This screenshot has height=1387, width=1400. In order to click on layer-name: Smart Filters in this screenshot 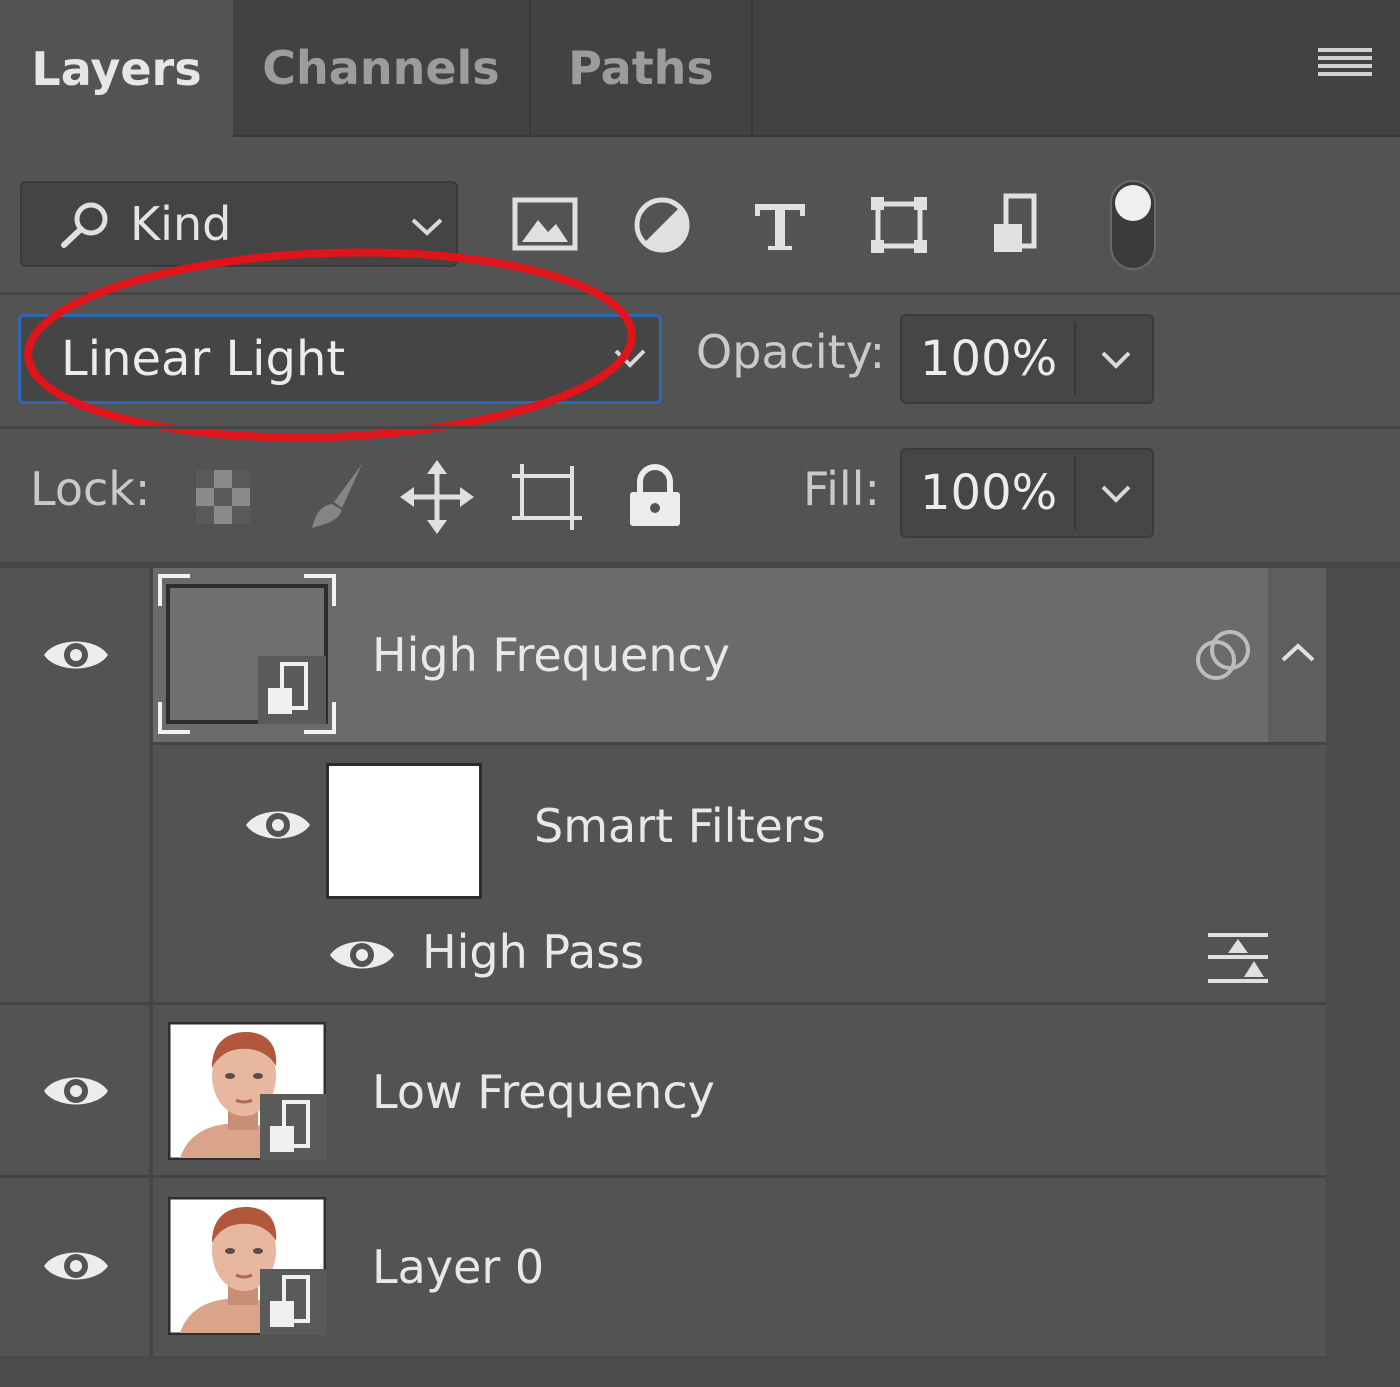, I will do `click(680, 826)`.